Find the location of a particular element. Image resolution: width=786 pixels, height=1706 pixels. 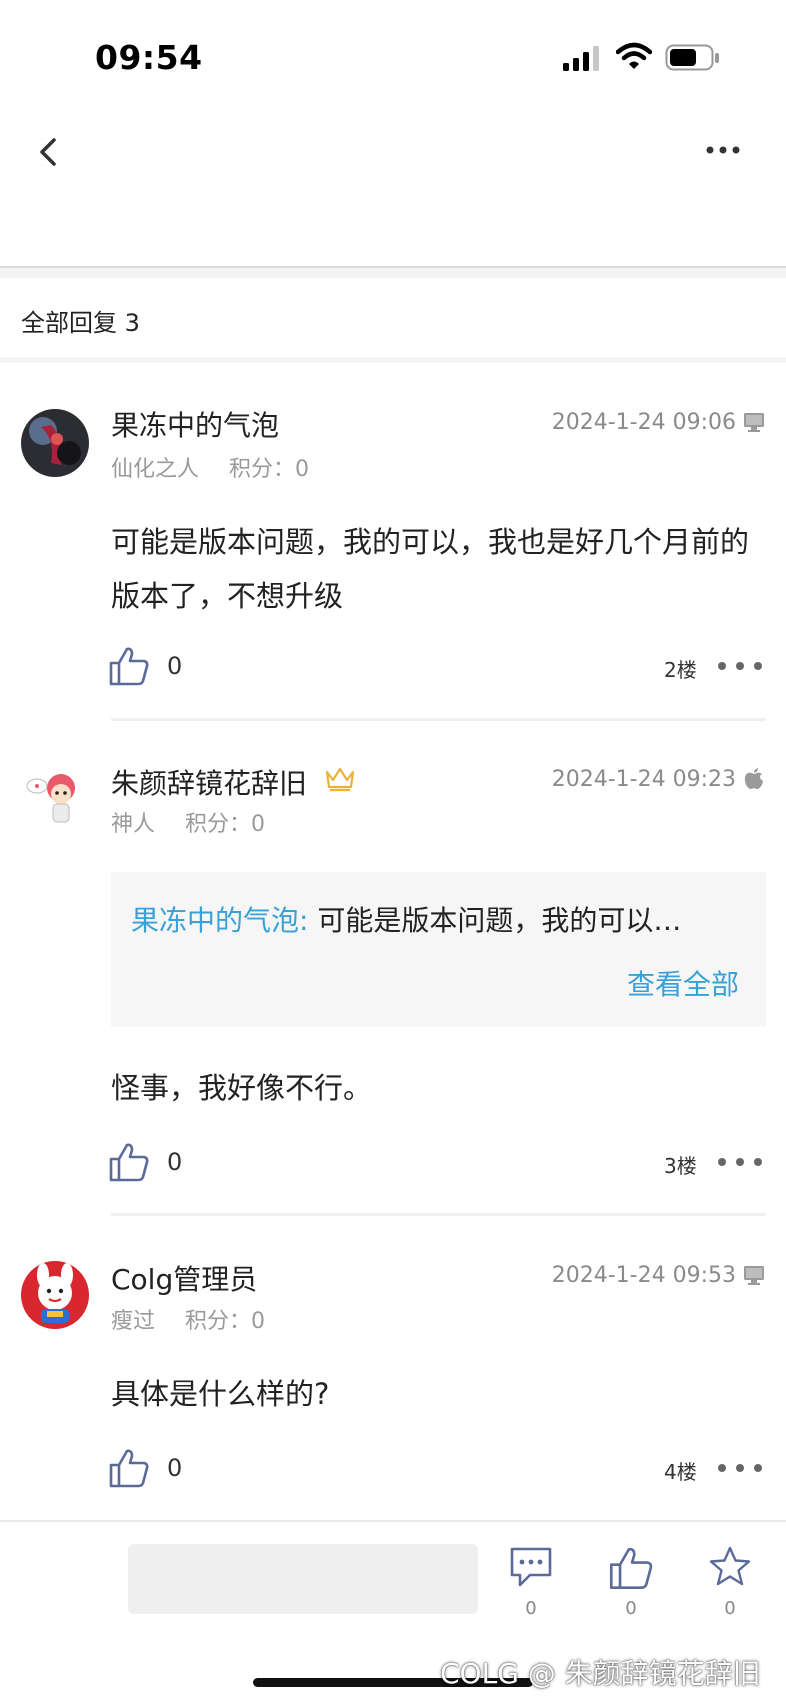

floor-number: 3楼 is located at coordinates (680, 1166).